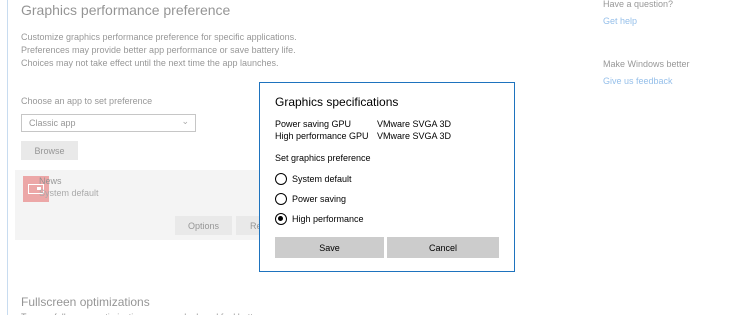 This screenshot has height=315, width=731. I want to click on give-feedback-link: Give us feedback, so click(638, 81).